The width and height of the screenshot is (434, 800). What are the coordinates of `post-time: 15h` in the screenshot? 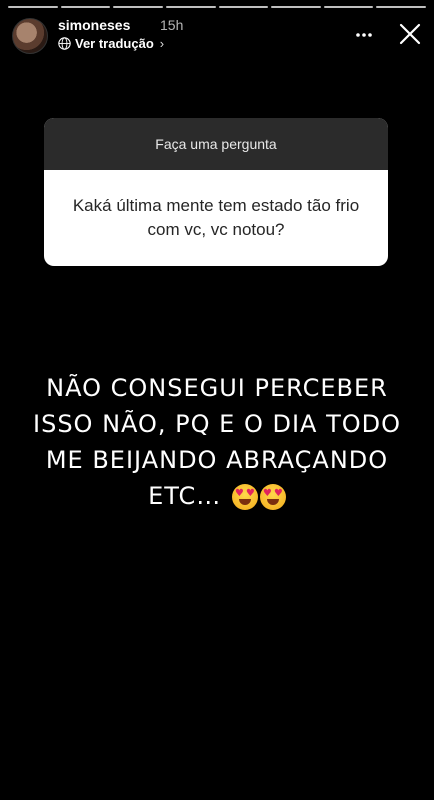 It's located at (172, 25).